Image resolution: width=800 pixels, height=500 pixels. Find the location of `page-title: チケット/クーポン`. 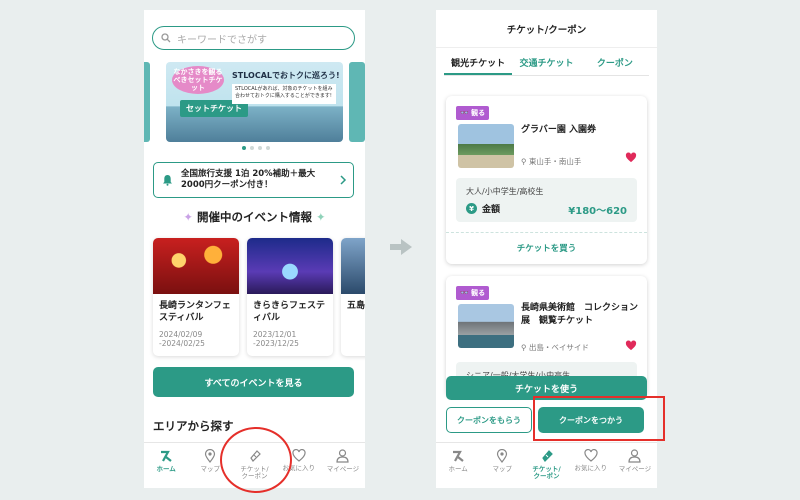

page-title: チケット/クーポン is located at coordinates (546, 29).